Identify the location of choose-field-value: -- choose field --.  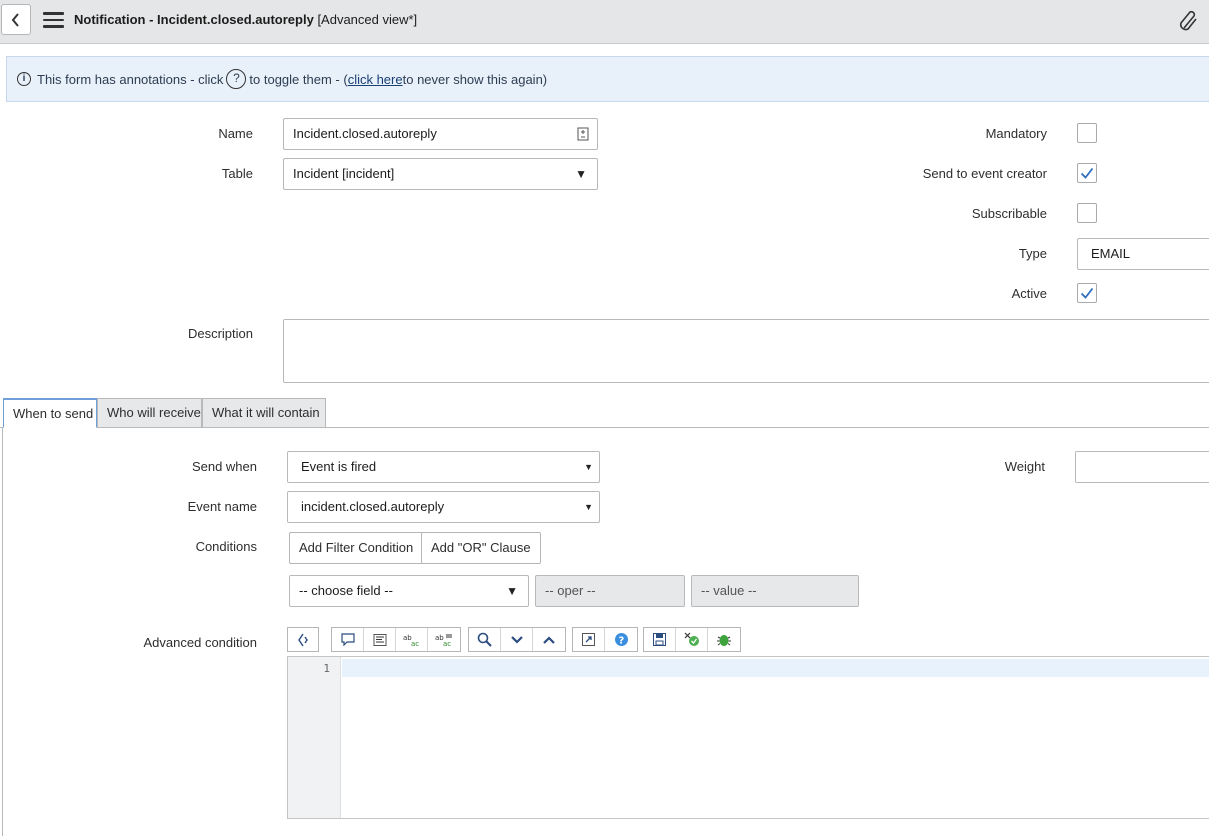
(346, 590).